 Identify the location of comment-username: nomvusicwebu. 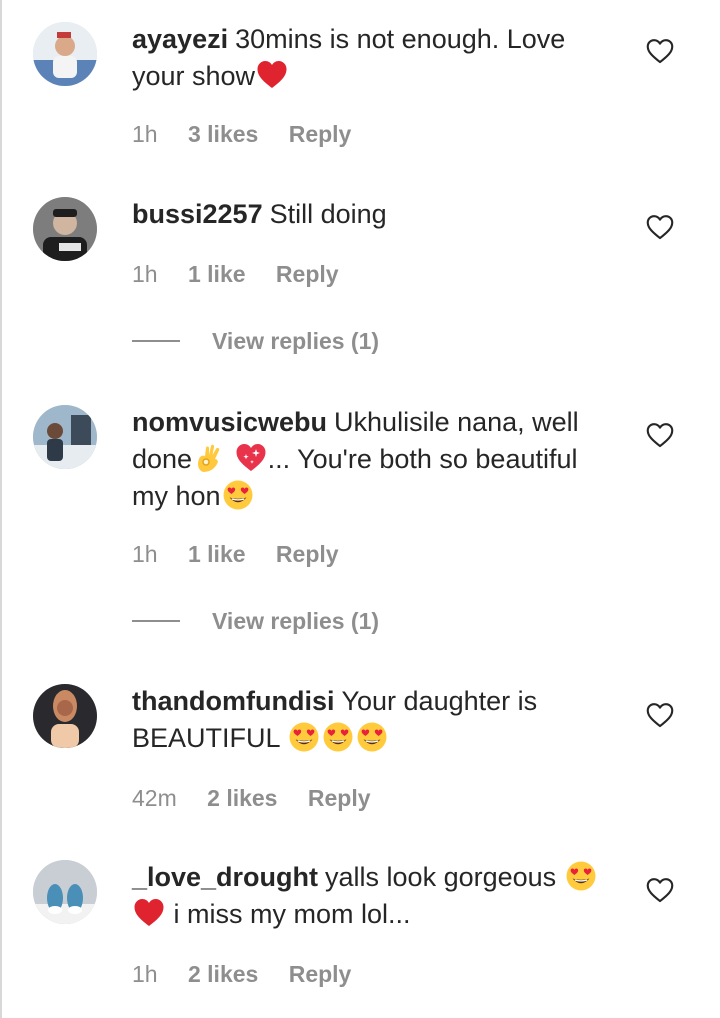
(229, 422).